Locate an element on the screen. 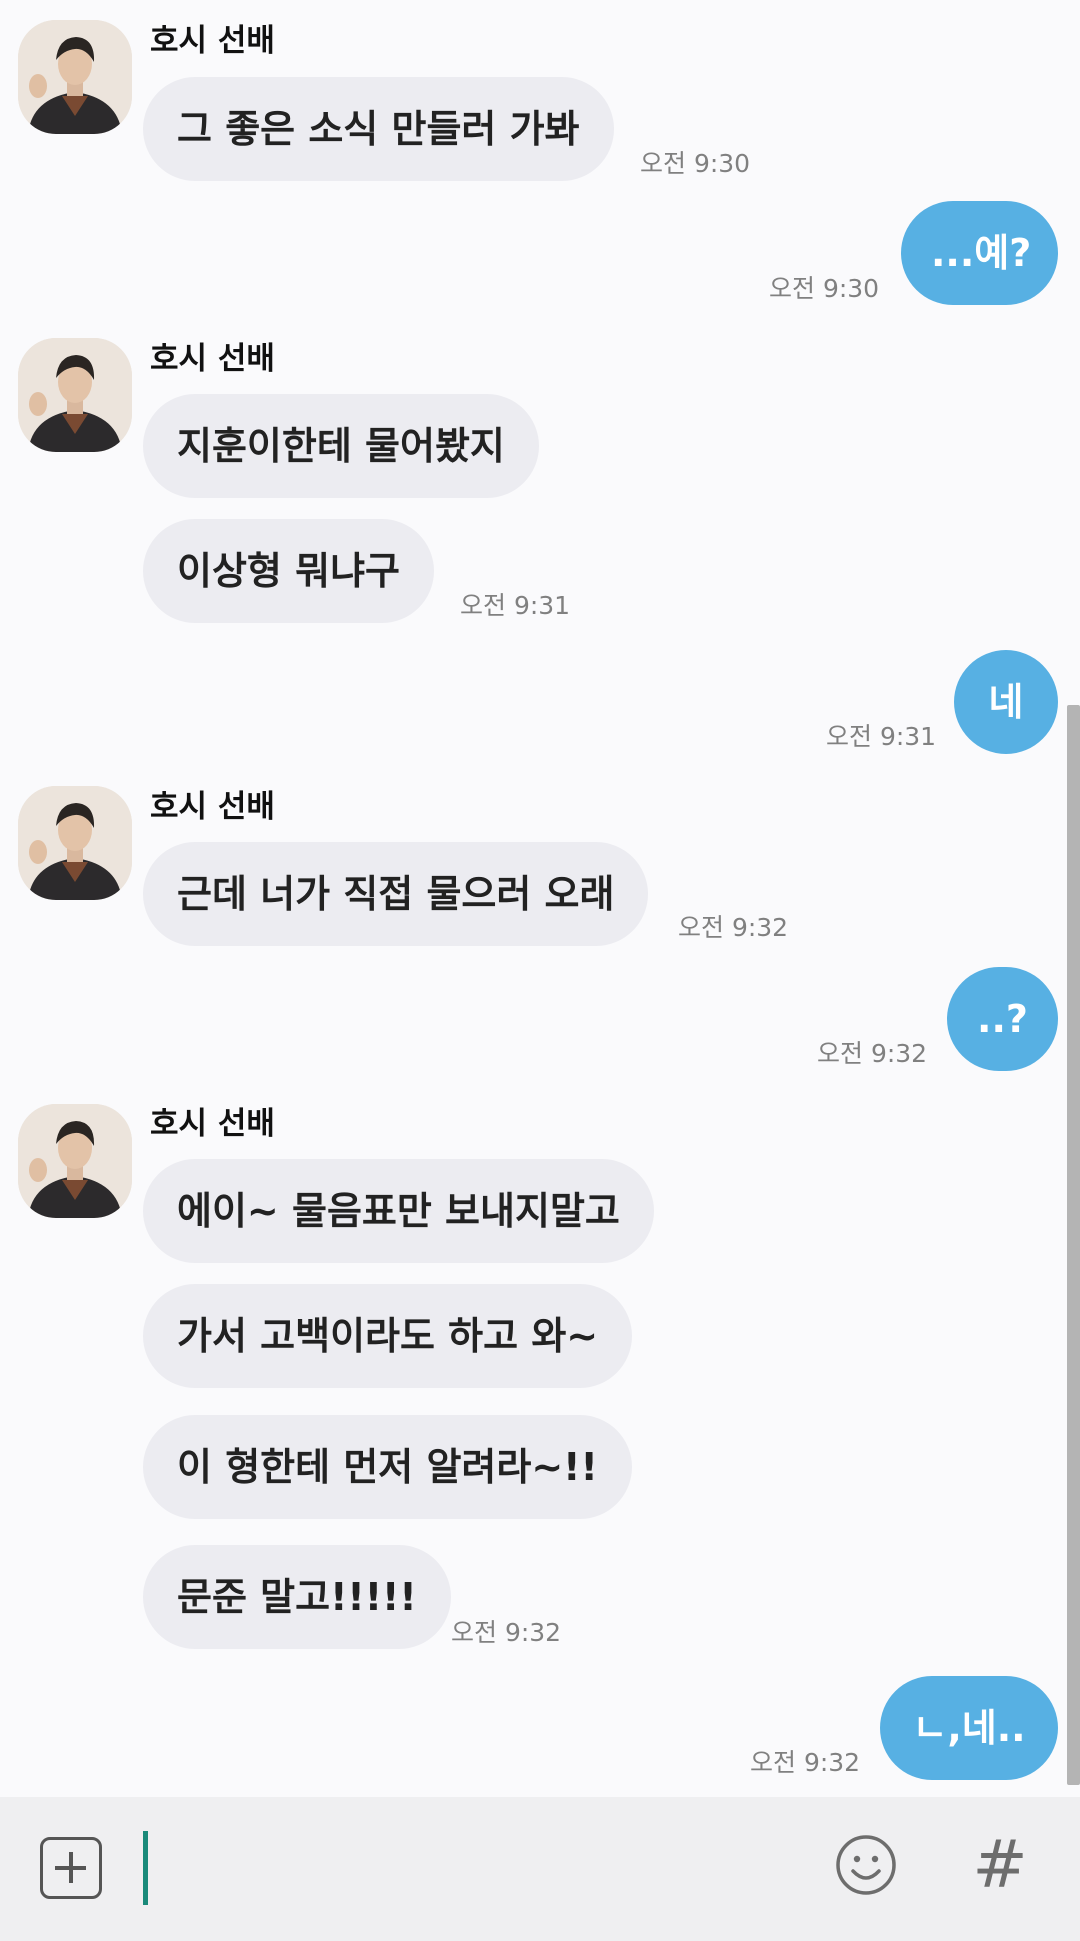 This screenshot has height=1941, width=1080. message-bubble: 가서 고백이라도 하고 와~ is located at coordinates (388, 1336).